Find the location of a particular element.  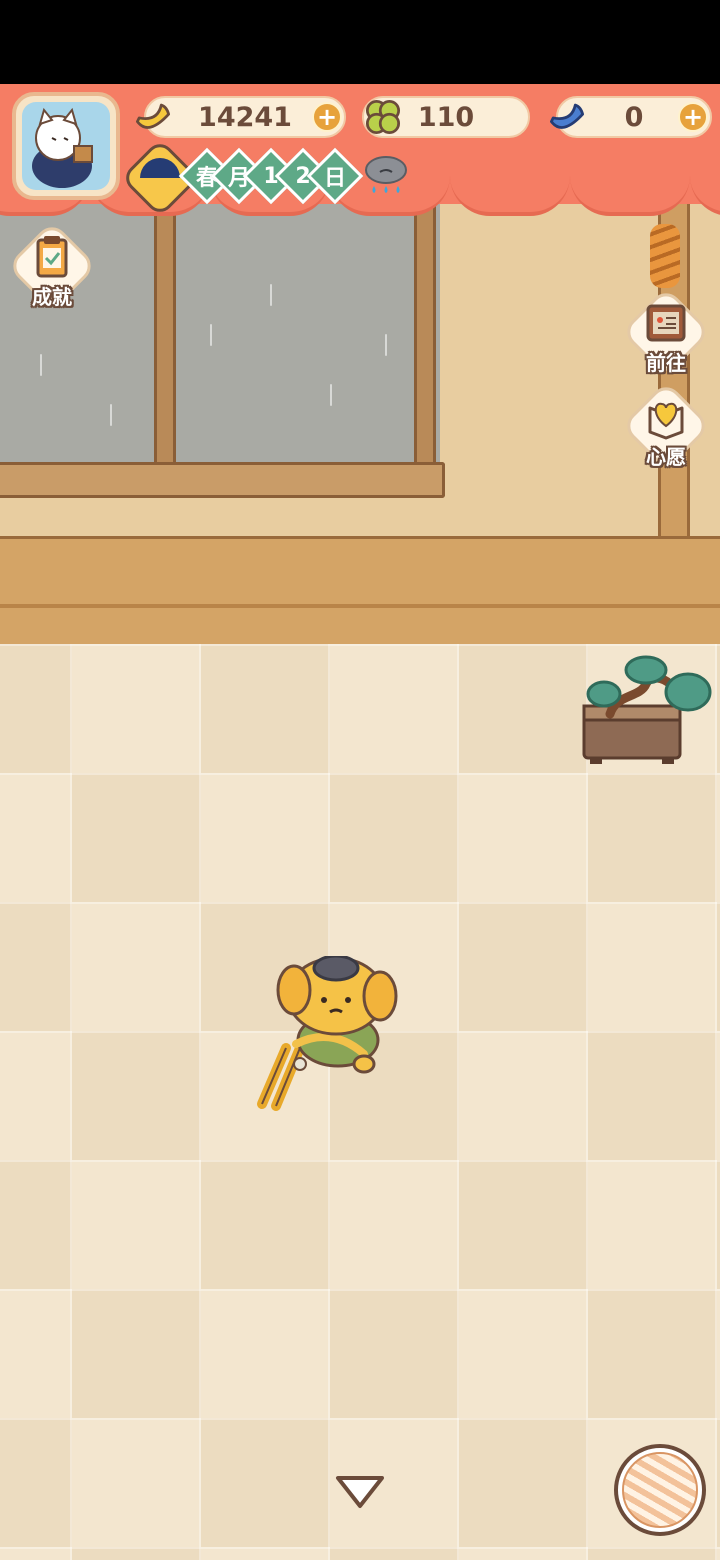

map-board-icon is located at coordinates (666, 323).